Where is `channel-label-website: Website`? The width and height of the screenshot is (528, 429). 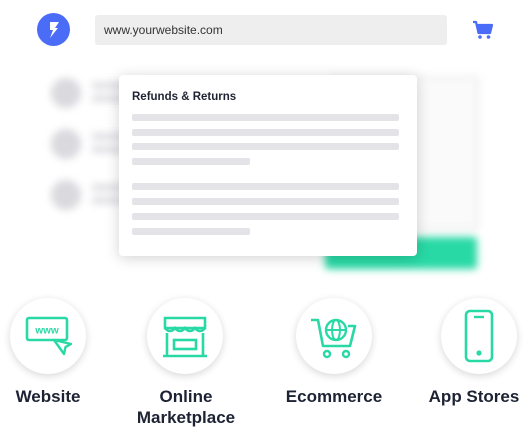
channel-label-website: Website is located at coordinates (48, 396).